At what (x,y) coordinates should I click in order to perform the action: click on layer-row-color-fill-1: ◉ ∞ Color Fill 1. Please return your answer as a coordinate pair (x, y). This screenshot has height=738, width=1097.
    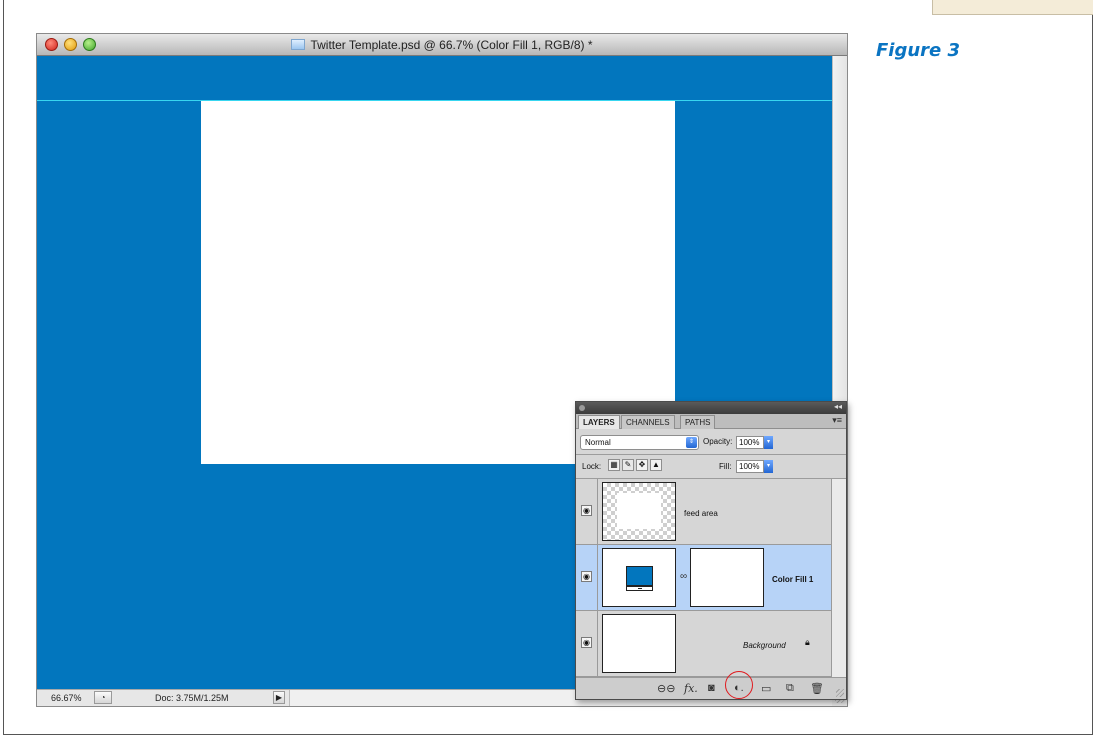
    Looking at the image, I should click on (703, 578).